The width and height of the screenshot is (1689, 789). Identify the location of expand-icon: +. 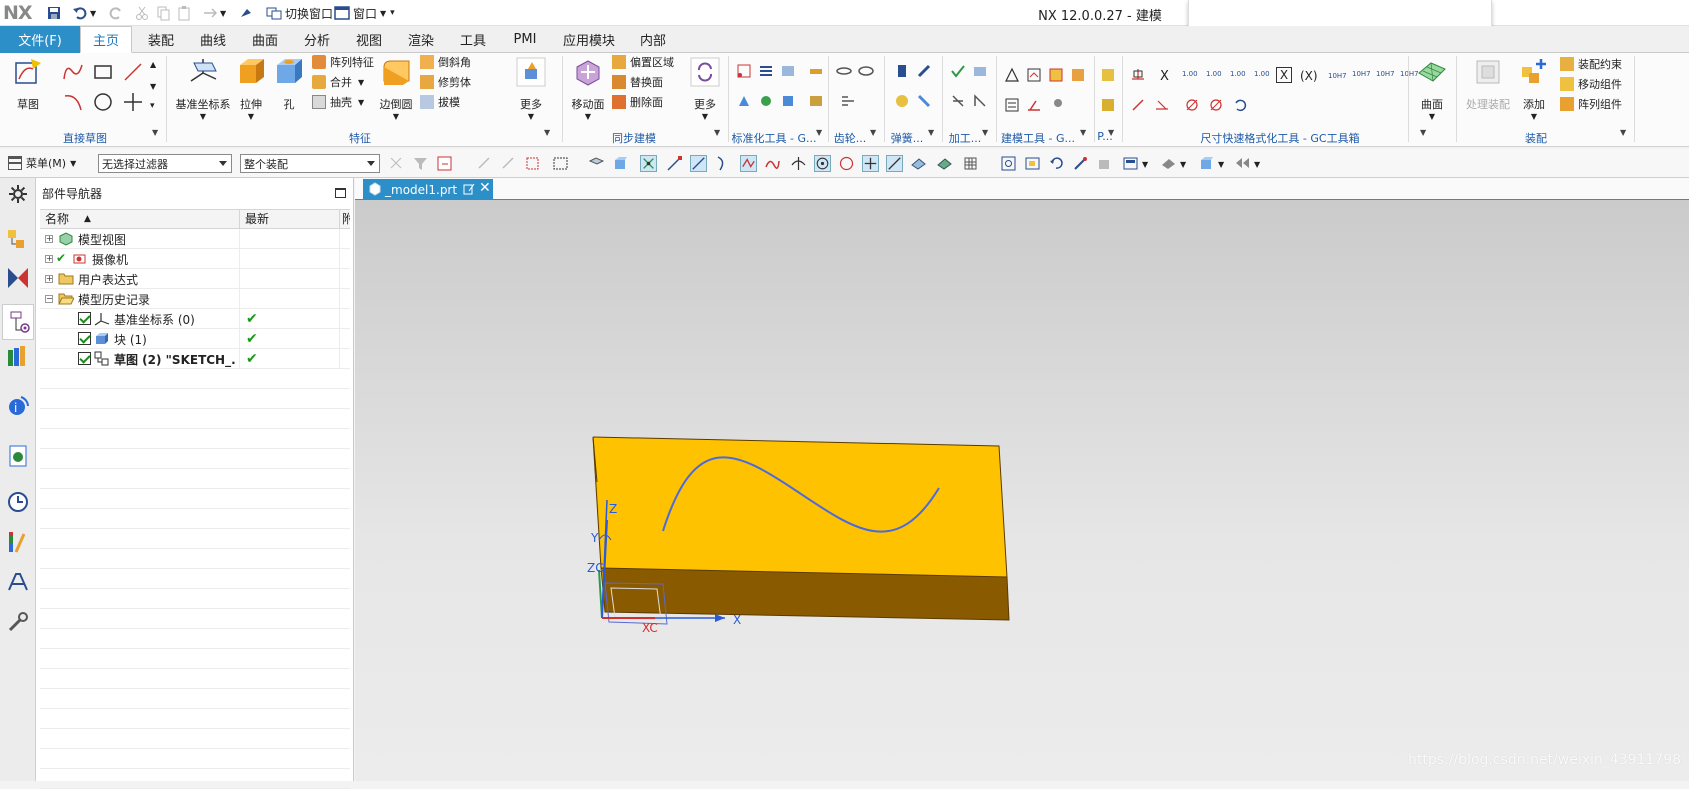
(49, 279).